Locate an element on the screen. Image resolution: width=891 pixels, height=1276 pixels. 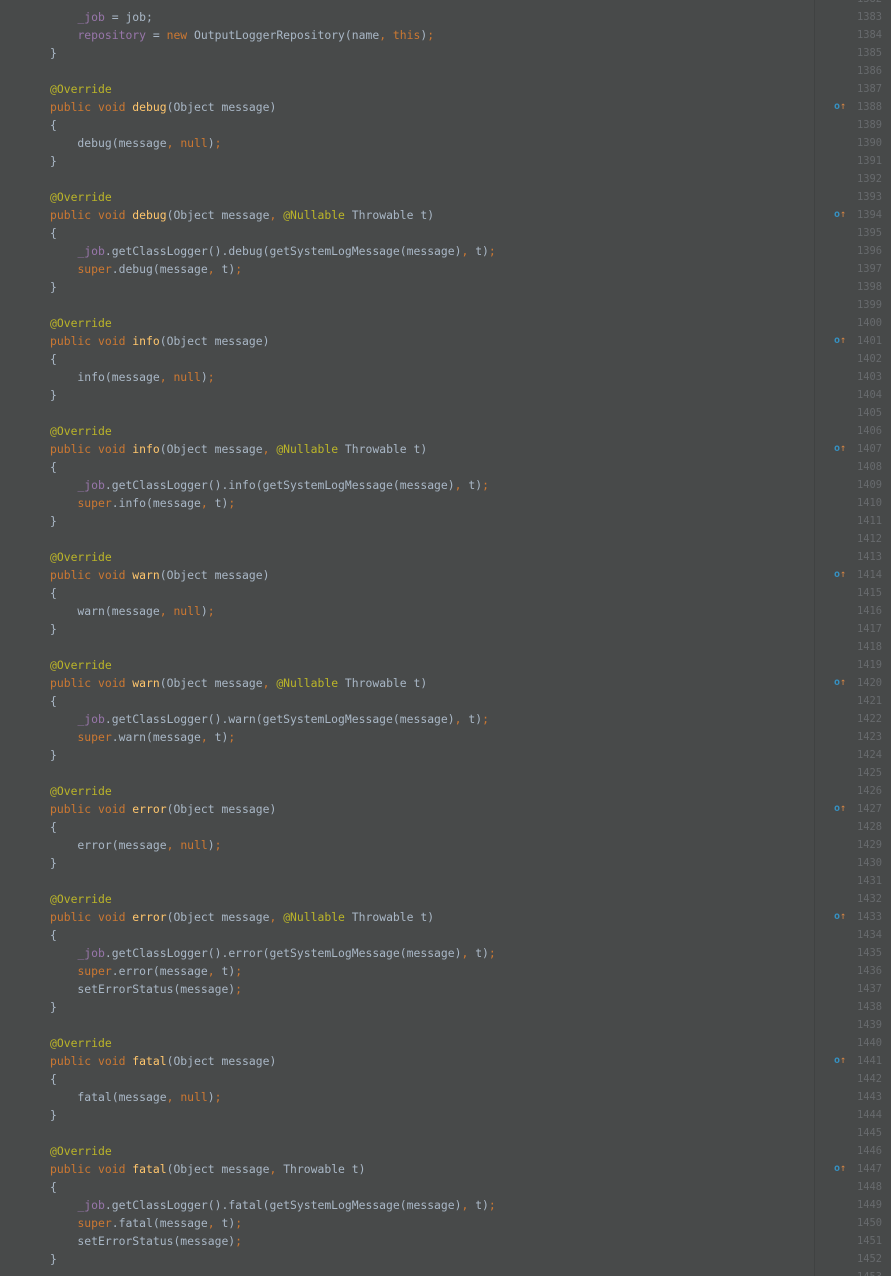
line-number: 1420 is located at coordinates (869, 683).